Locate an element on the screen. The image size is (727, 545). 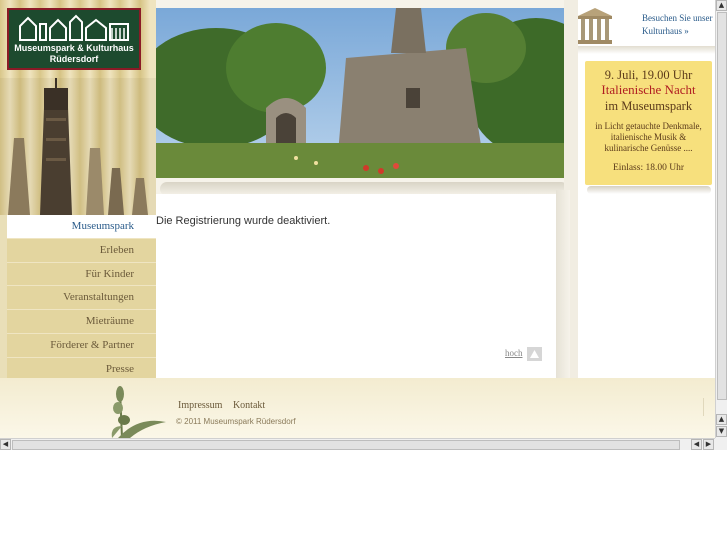
footer-grip is located at coordinates (708, 407).